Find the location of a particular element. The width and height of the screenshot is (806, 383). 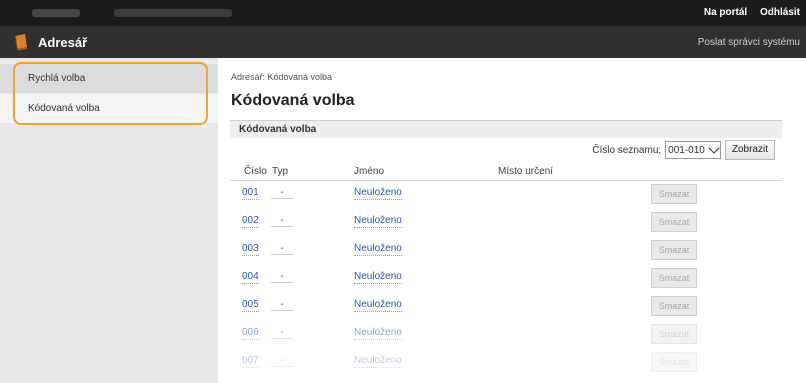

column-destination: Místo určení is located at coordinates (526, 171).